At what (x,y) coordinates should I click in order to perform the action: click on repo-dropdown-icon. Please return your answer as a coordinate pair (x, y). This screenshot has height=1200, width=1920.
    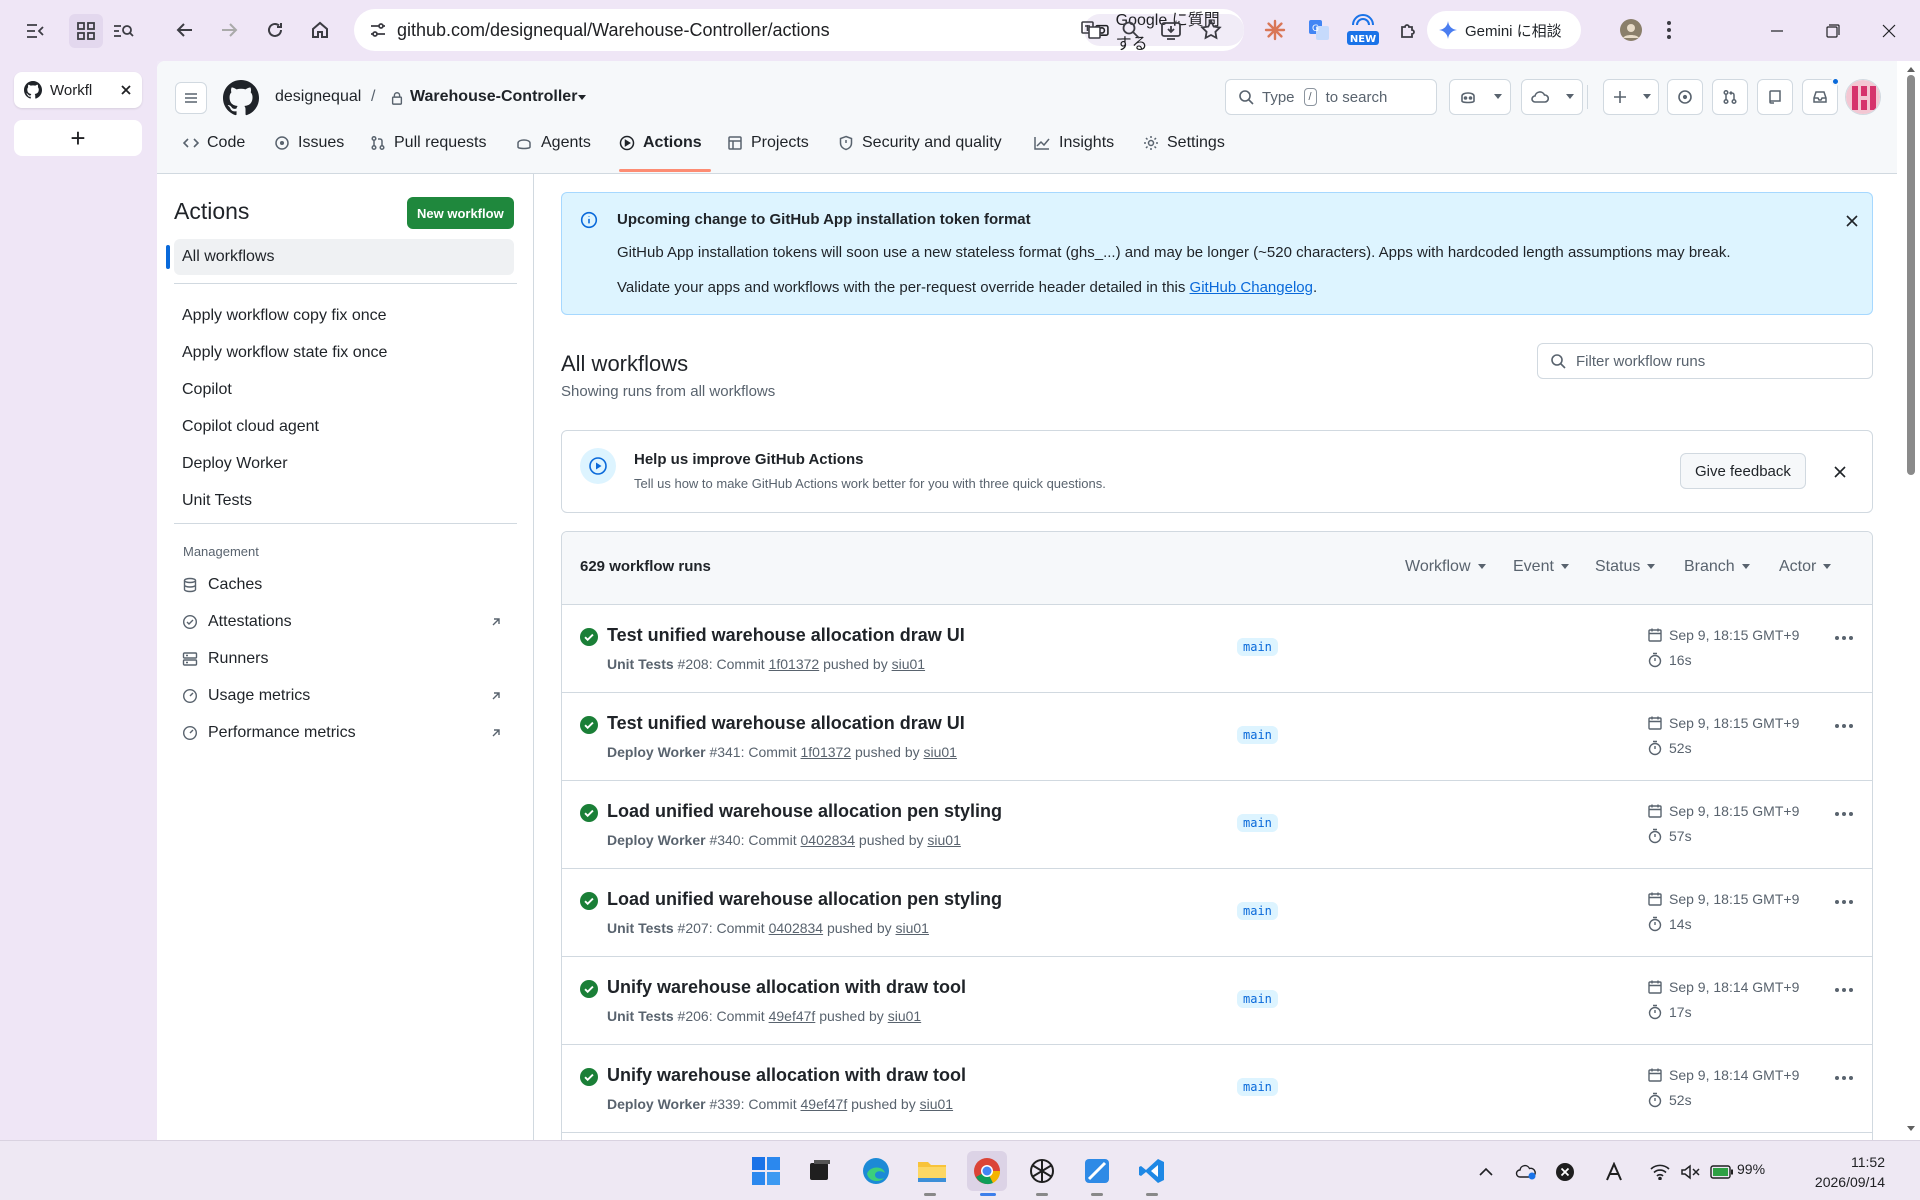
    Looking at the image, I should click on (582, 98).